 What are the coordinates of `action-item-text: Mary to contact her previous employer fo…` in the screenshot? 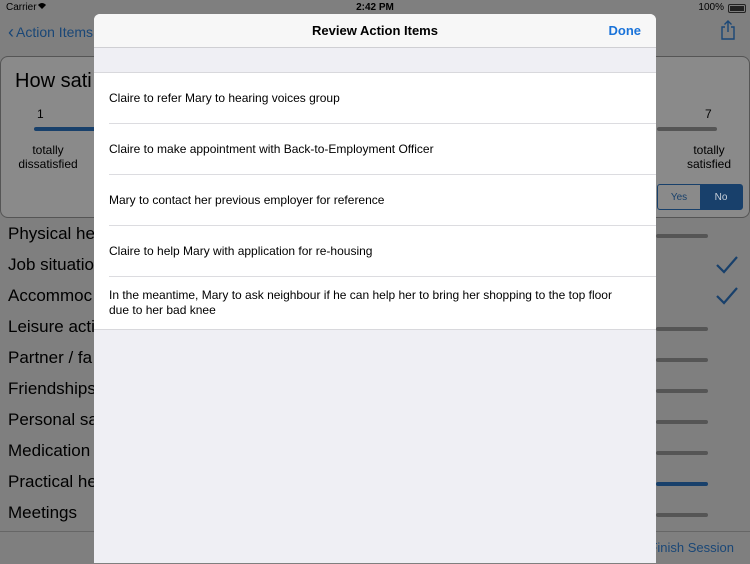 It's located at (247, 199).